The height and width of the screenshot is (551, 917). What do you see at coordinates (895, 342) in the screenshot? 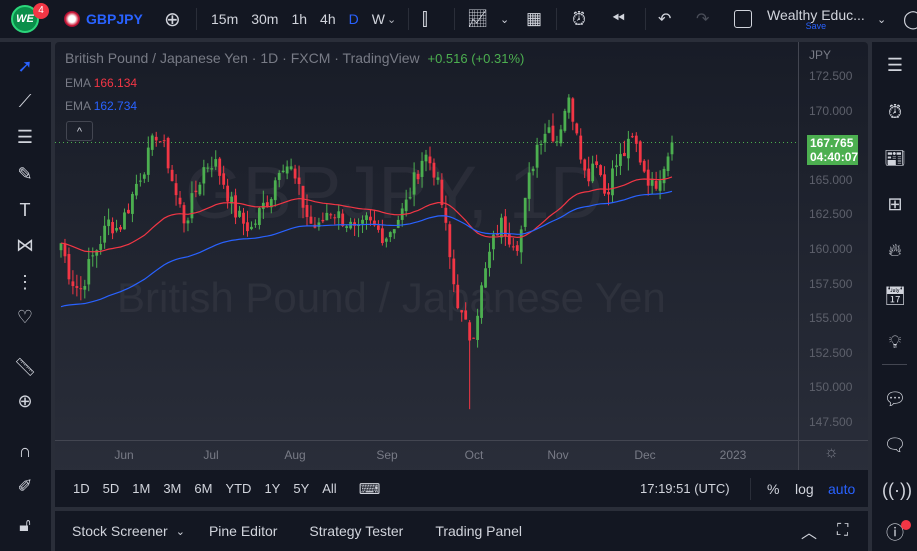
I see `ideas-bulb-icon: 💡︎` at bounding box center [895, 342].